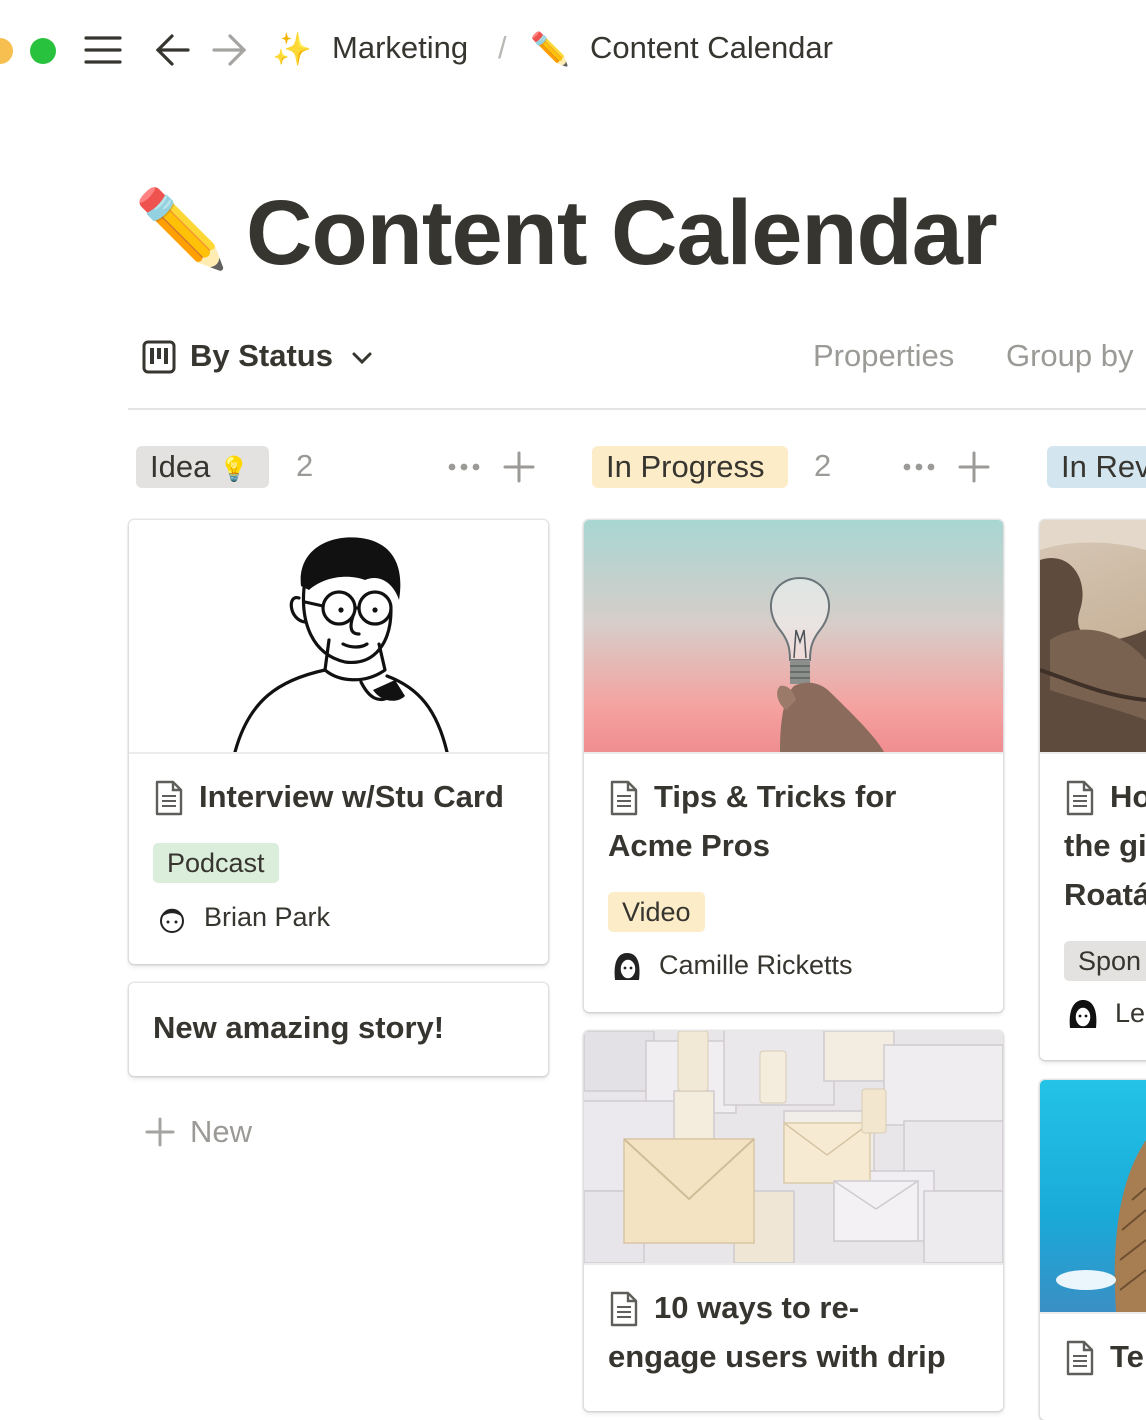 The width and height of the screenshot is (1146, 1420). I want to click on window-minimize-button, so click(6, 51).